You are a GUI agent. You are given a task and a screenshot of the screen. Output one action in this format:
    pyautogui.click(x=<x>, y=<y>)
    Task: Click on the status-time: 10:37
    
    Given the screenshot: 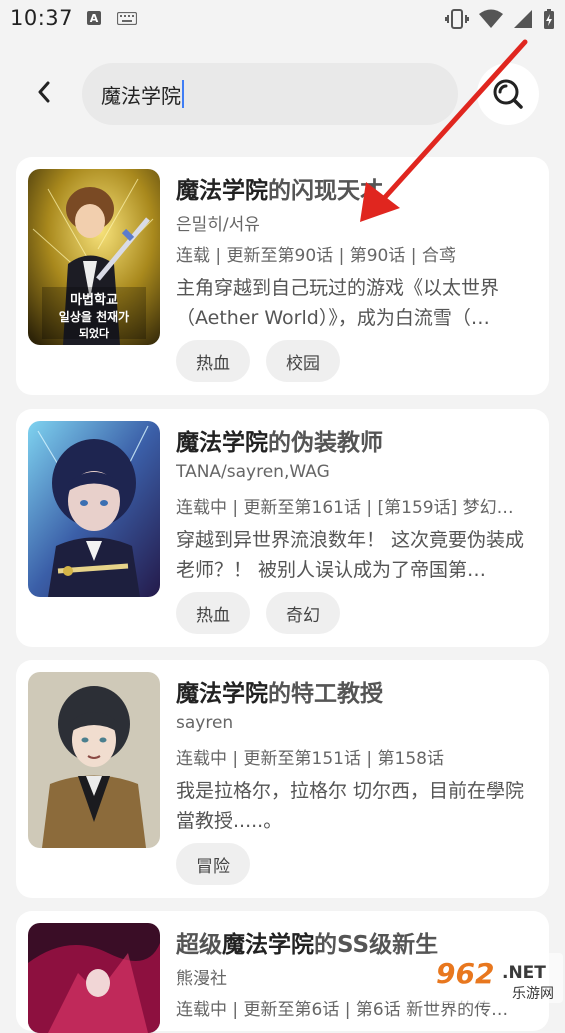 What is the action you would take?
    pyautogui.click(x=42, y=18)
    